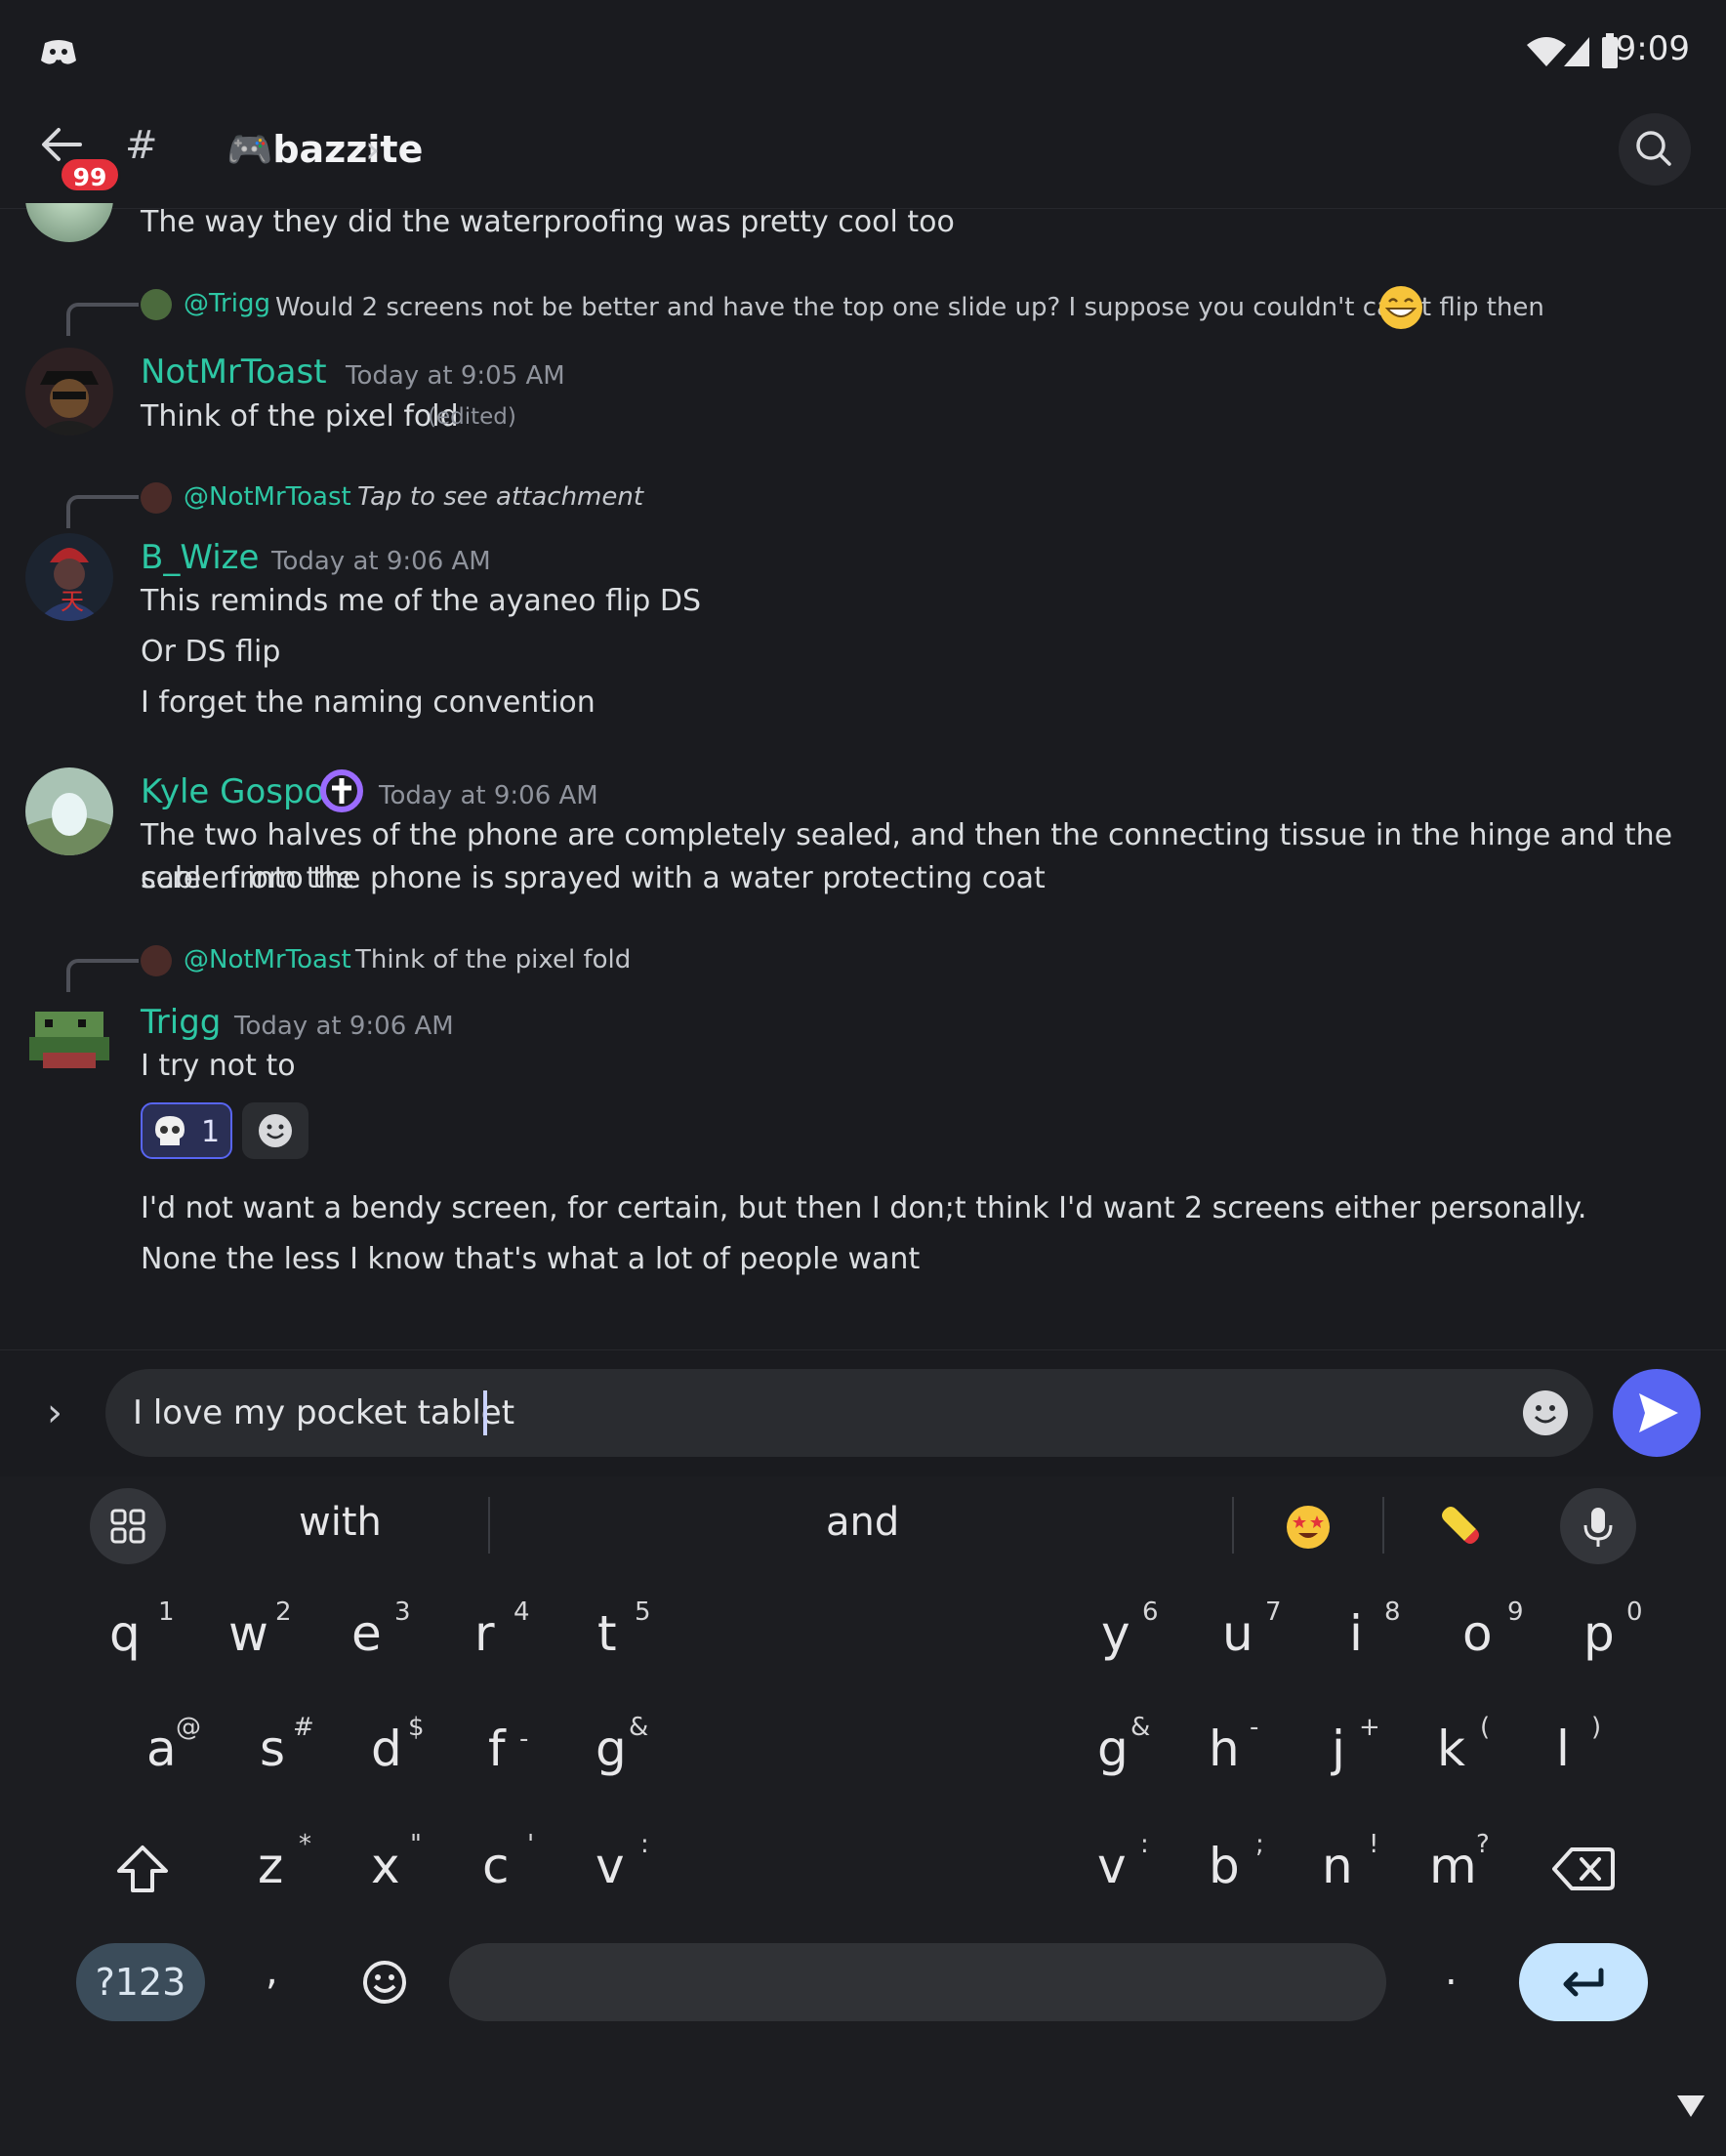 This screenshot has height=2156, width=1726. Describe the element at coordinates (211, 652) in the screenshot. I see `message-text: Or DS flip` at that location.